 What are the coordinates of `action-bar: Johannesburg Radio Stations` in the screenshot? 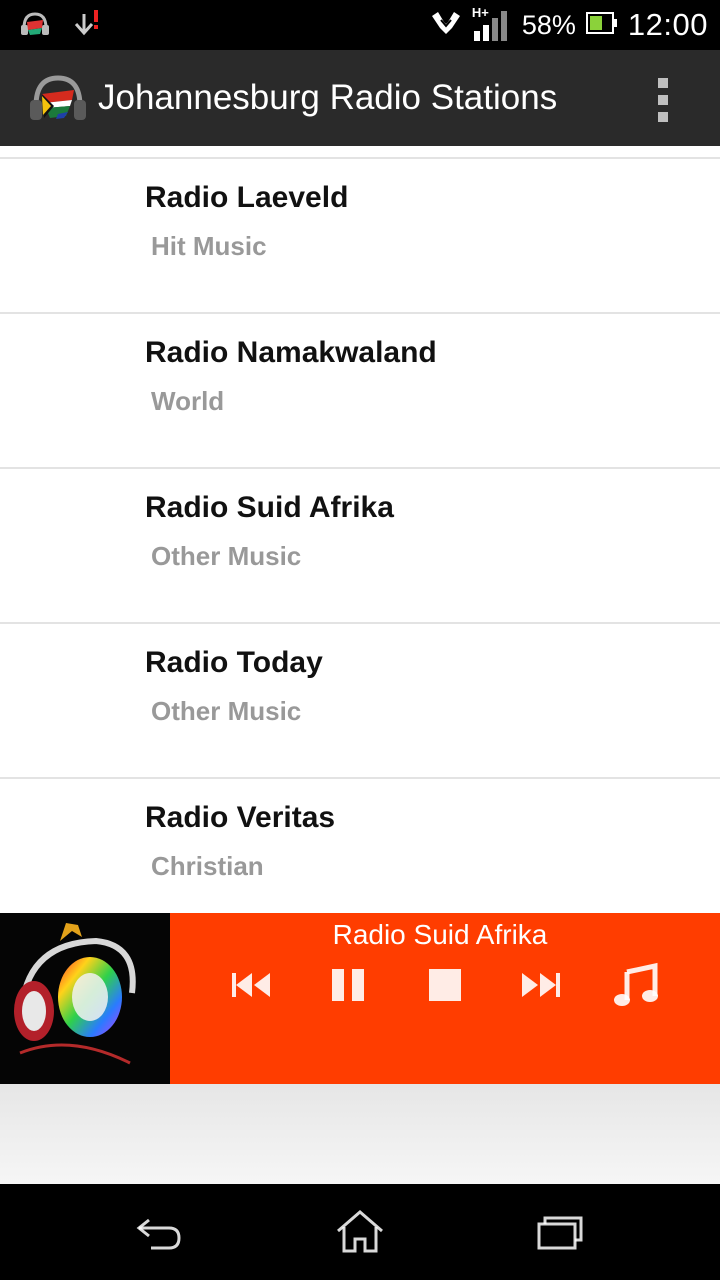 It's located at (360, 98).